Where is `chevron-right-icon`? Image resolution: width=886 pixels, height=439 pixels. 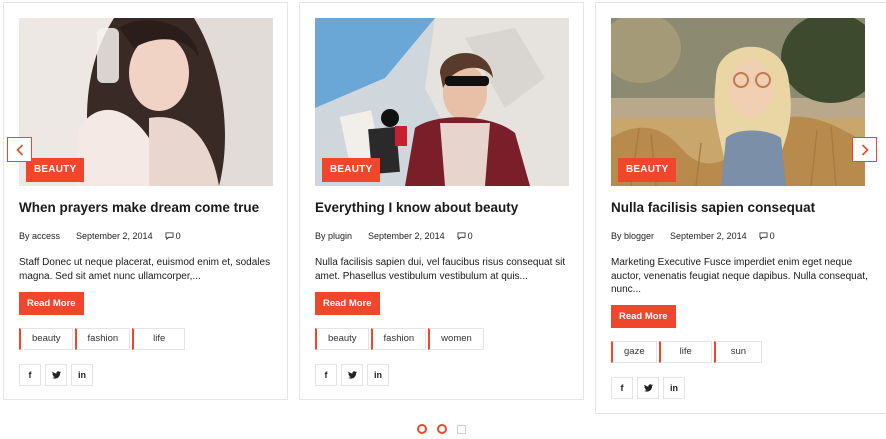
chevron-right-icon is located at coordinates (865, 149).